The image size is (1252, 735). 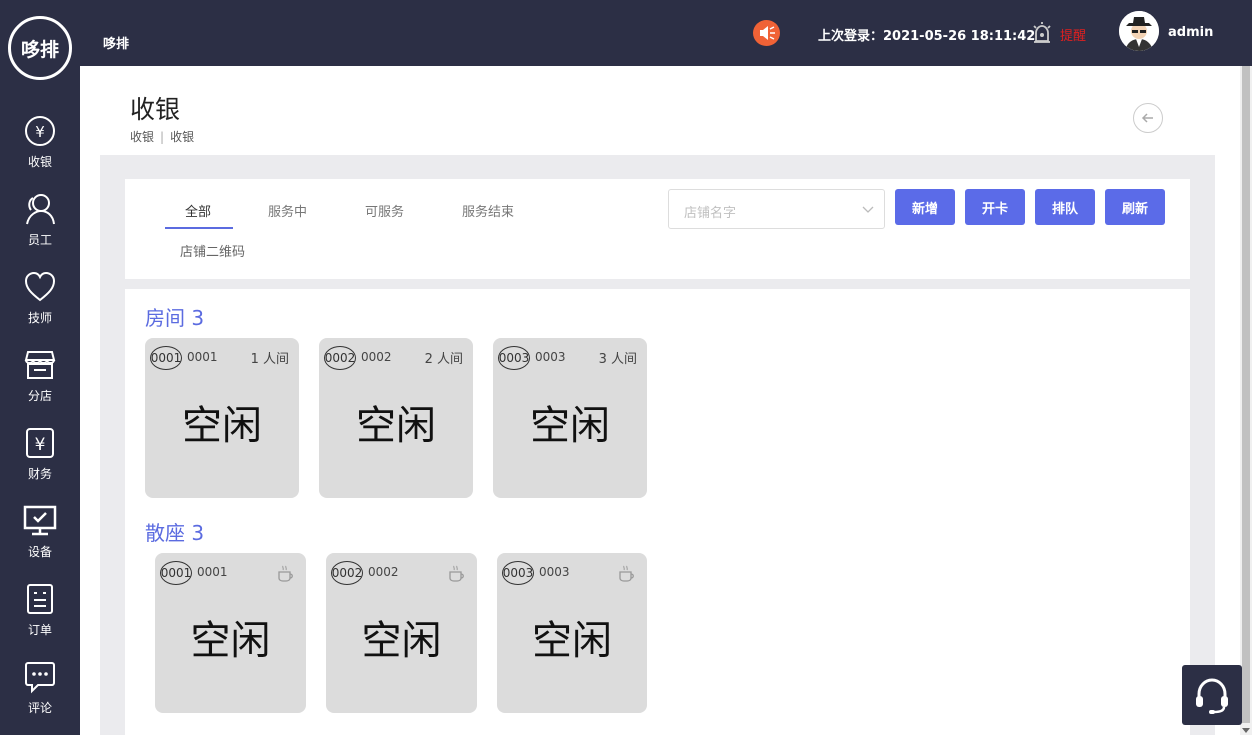 I want to click on back-button, so click(x=1148, y=118).